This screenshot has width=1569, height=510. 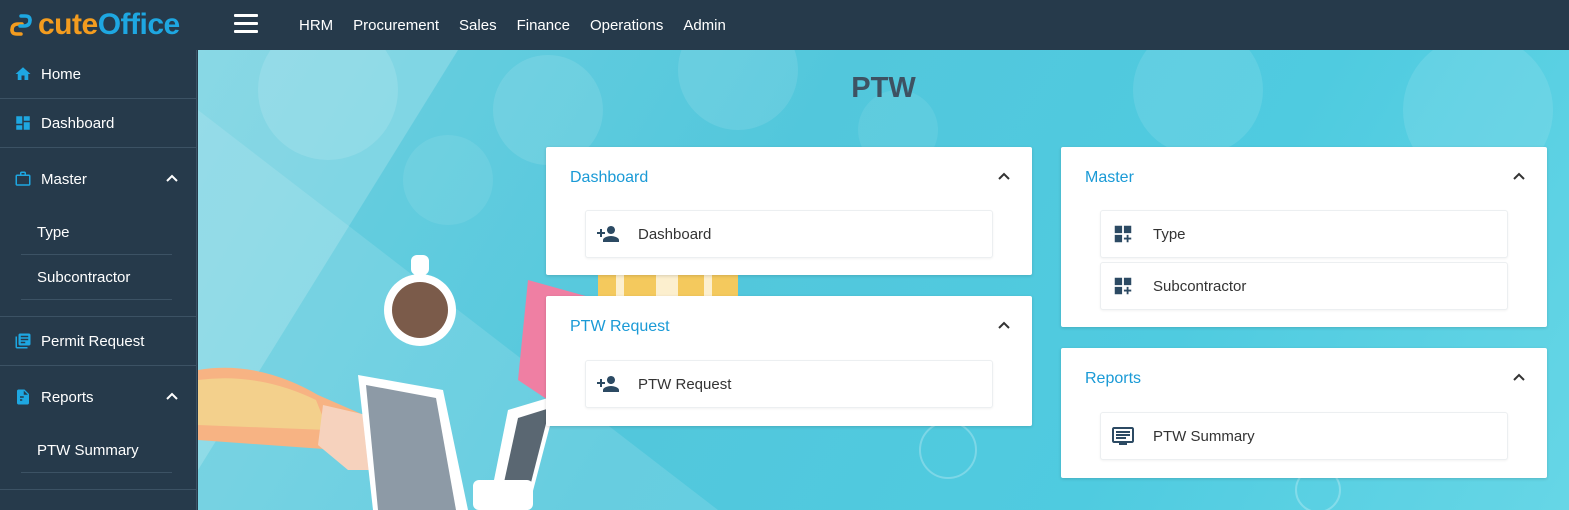 What do you see at coordinates (96, 232) in the screenshot?
I see `sidebar-subitem-type: Type` at bounding box center [96, 232].